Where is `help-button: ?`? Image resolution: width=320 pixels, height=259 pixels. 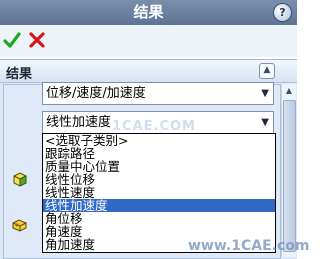 help-button: ? is located at coordinates (282, 12).